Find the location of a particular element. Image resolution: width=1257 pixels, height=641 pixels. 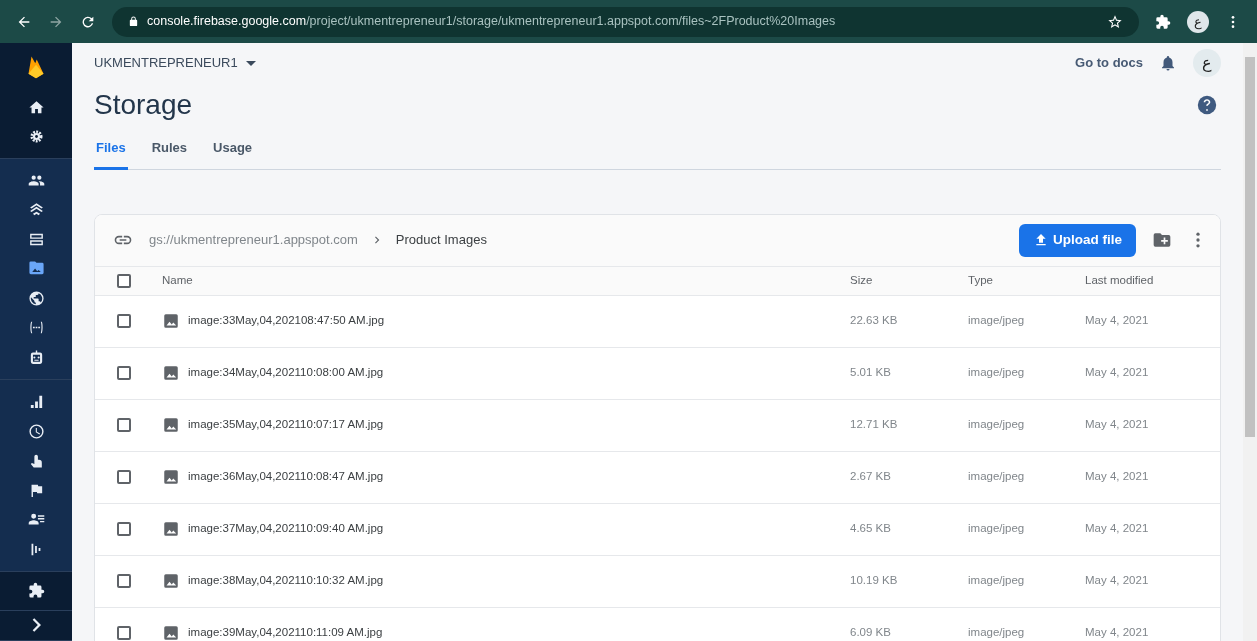

file-size: 22.63 KB is located at coordinates (874, 320).